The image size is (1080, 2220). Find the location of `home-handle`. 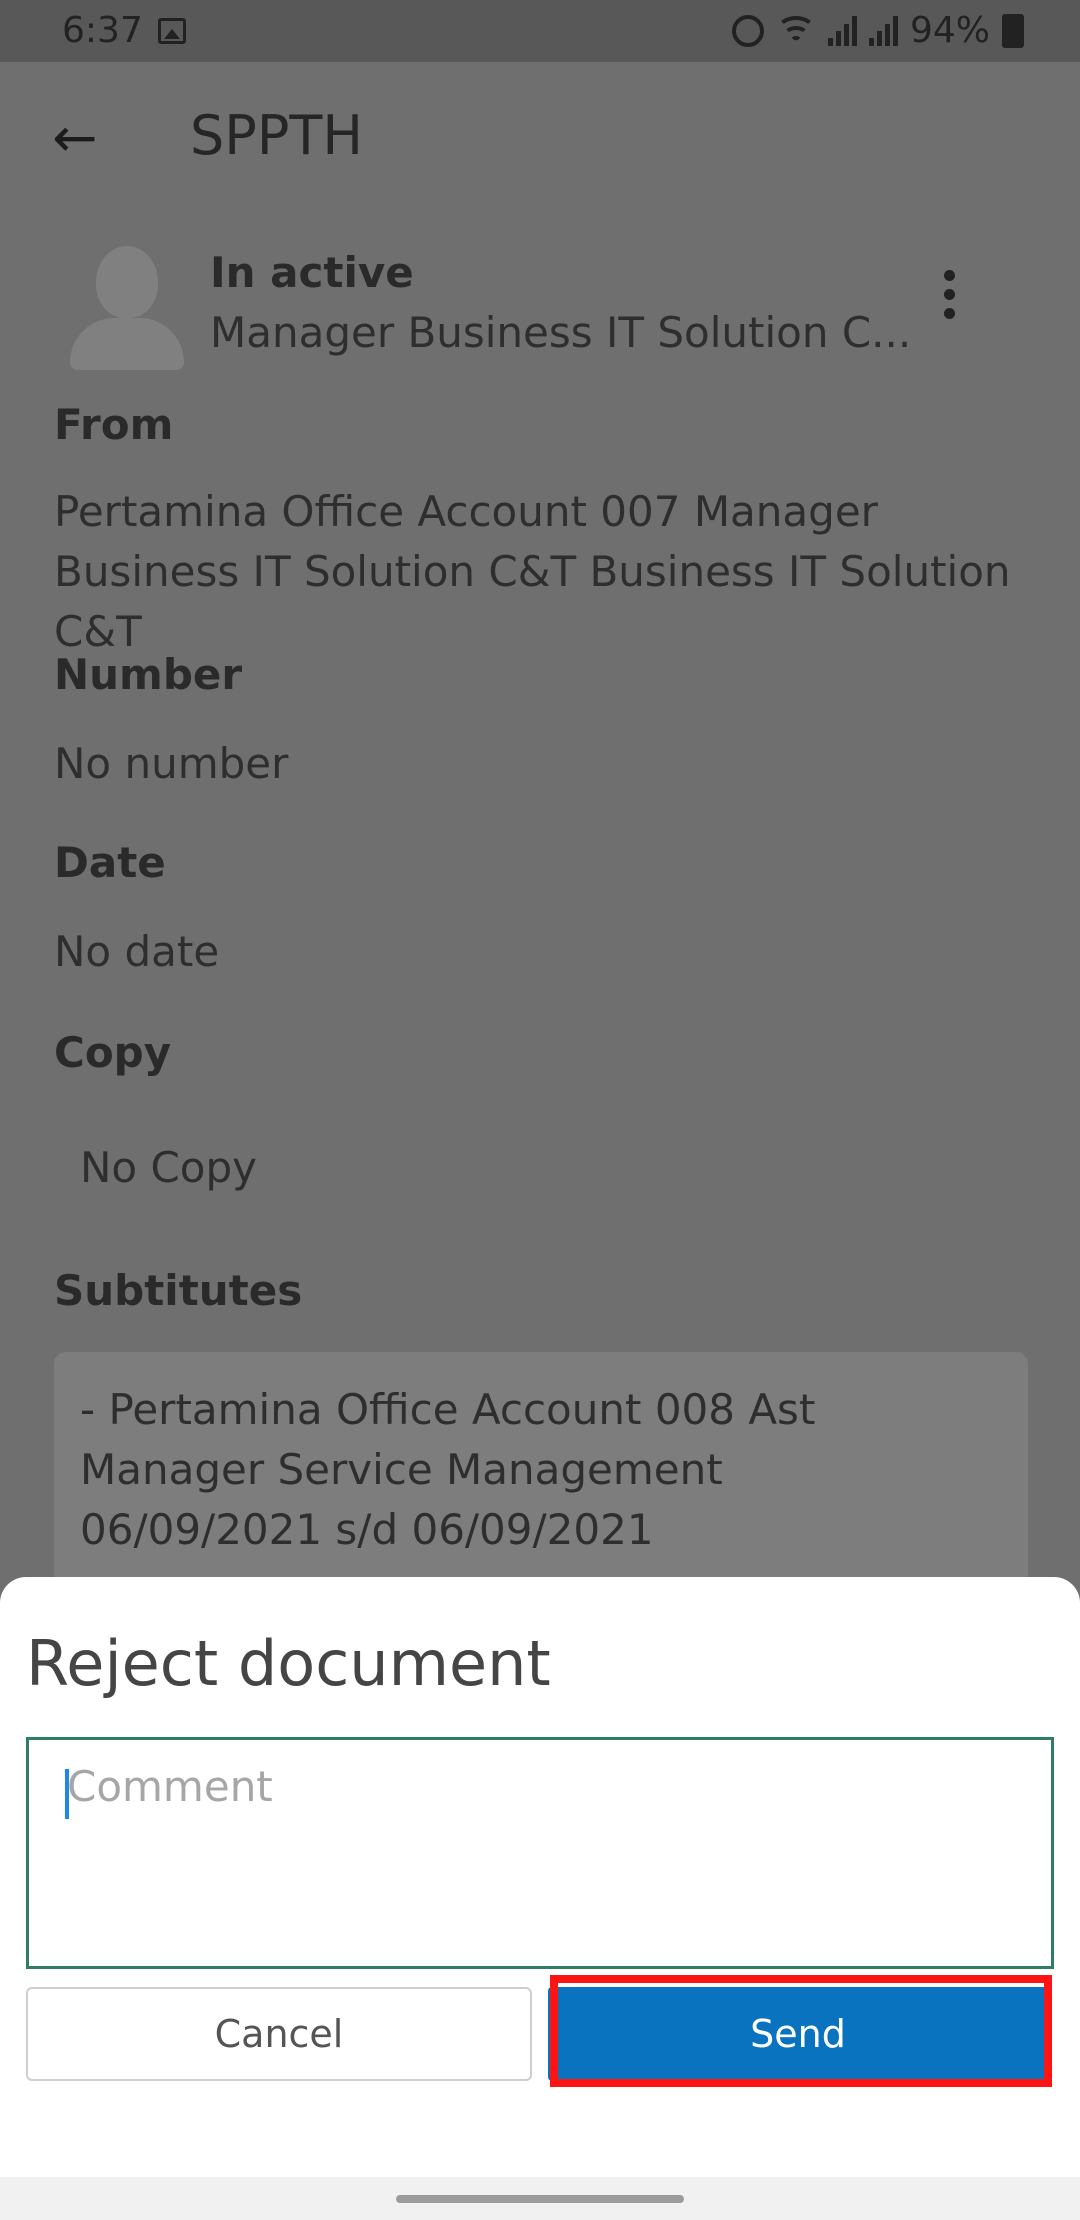

home-handle is located at coordinates (540, 2199).